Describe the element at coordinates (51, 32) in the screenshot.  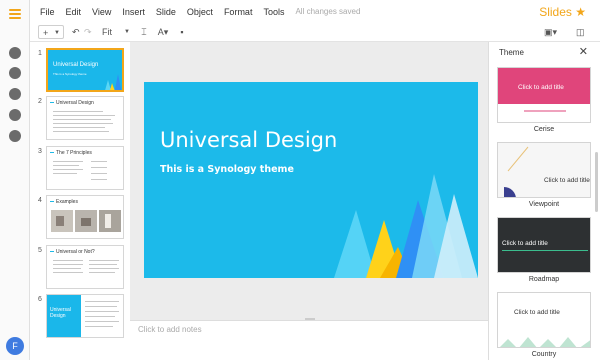
I see `add-slide-button: + ▼` at that location.